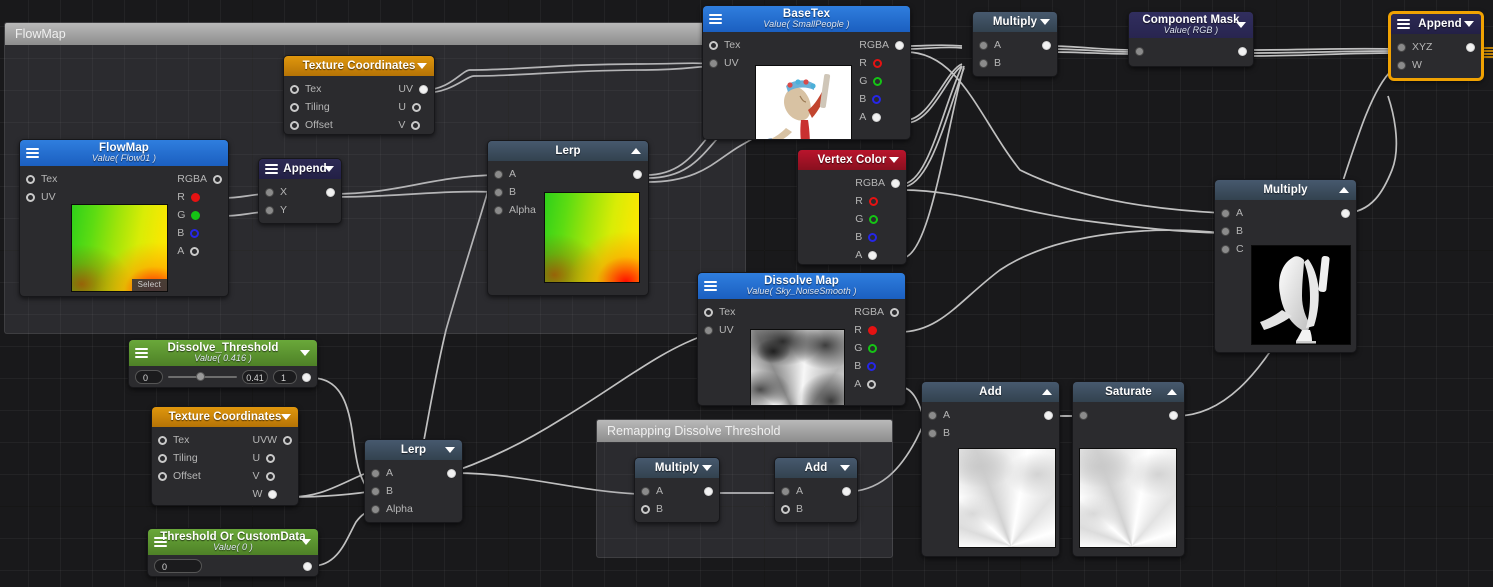  Describe the element at coordinates (273, 476) in the screenshot. I see `output-pin-row: V` at that location.